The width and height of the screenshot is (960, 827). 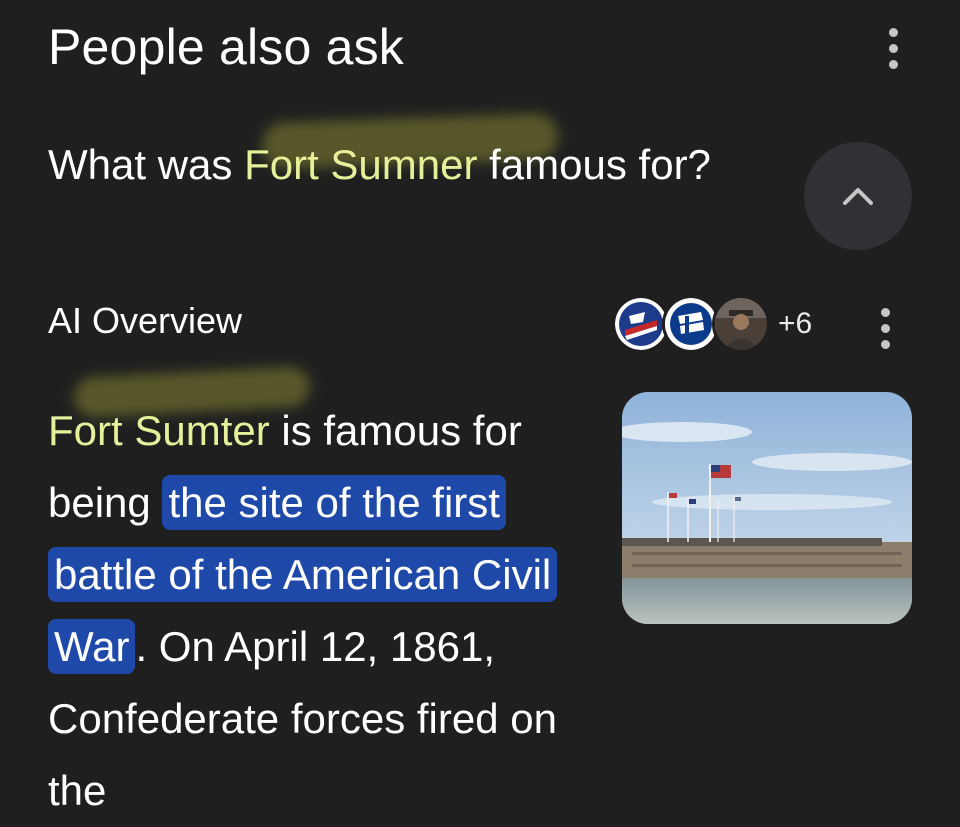 What do you see at coordinates (795, 324) in the screenshot?
I see `more-sources-count: +6` at bounding box center [795, 324].